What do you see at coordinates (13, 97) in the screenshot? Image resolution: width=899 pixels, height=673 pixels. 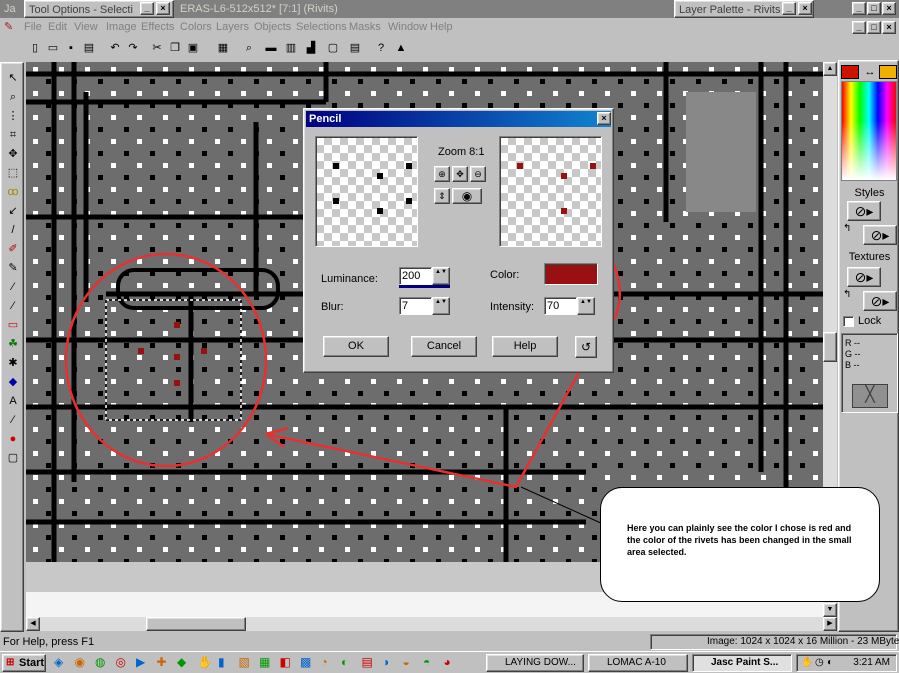 I see `zoom-tool-icon: ⌕` at bounding box center [13, 97].